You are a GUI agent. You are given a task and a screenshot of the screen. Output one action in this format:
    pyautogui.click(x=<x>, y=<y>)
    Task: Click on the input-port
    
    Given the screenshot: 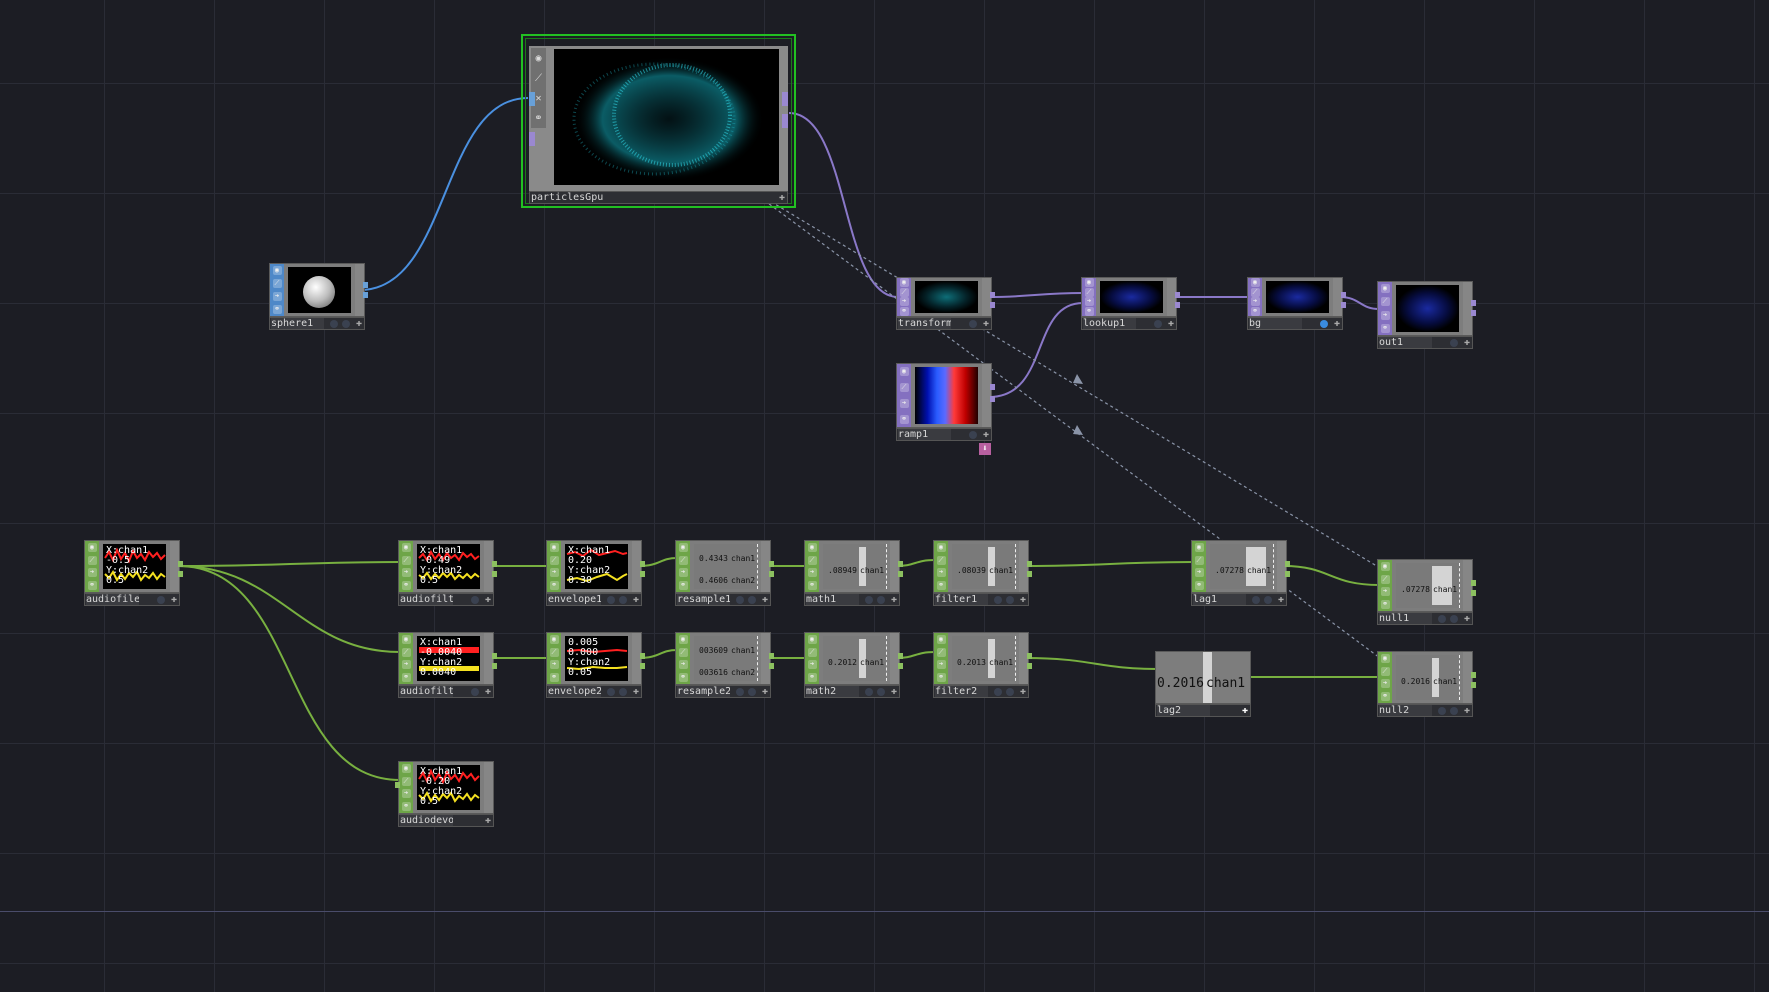 What is the action you would take?
    pyautogui.click(x=397, y=785)
    